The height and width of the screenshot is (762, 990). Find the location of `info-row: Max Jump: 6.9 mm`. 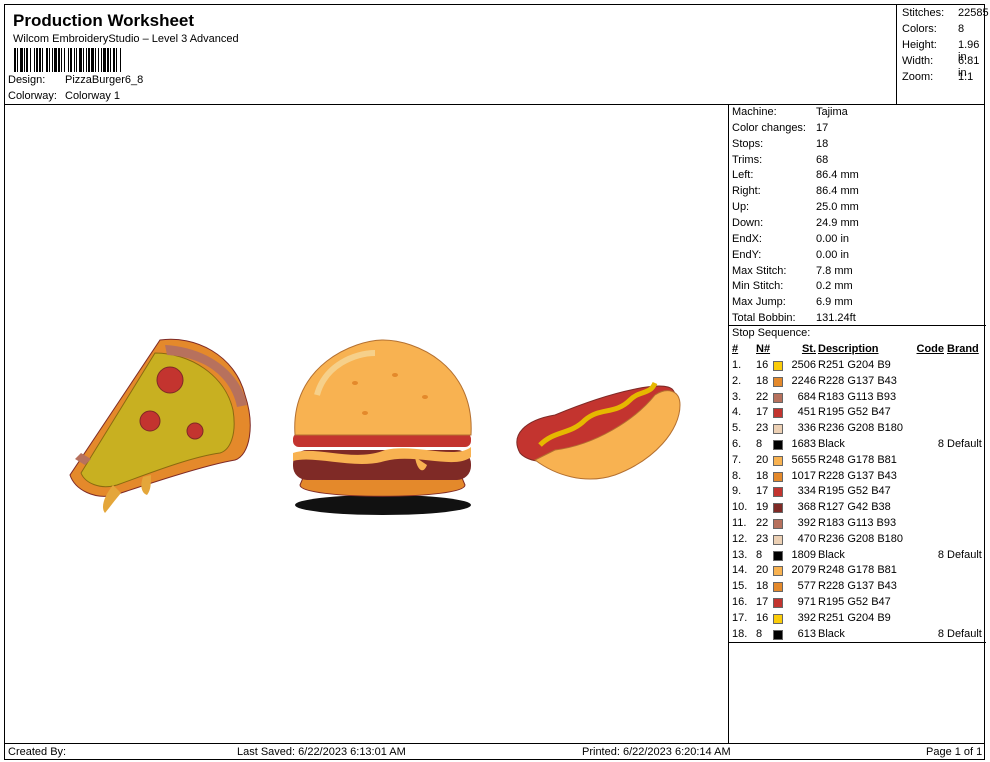

info-row: Max Jump: 6.9 mm is located at coordinates (792, 302).